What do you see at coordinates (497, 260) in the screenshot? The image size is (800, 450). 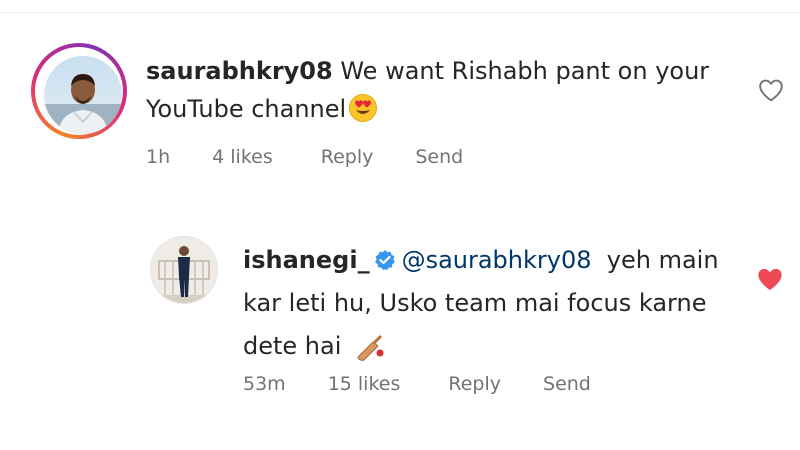 I see `mention-link: @saurabhkry08` at bounding box center [497, 260].